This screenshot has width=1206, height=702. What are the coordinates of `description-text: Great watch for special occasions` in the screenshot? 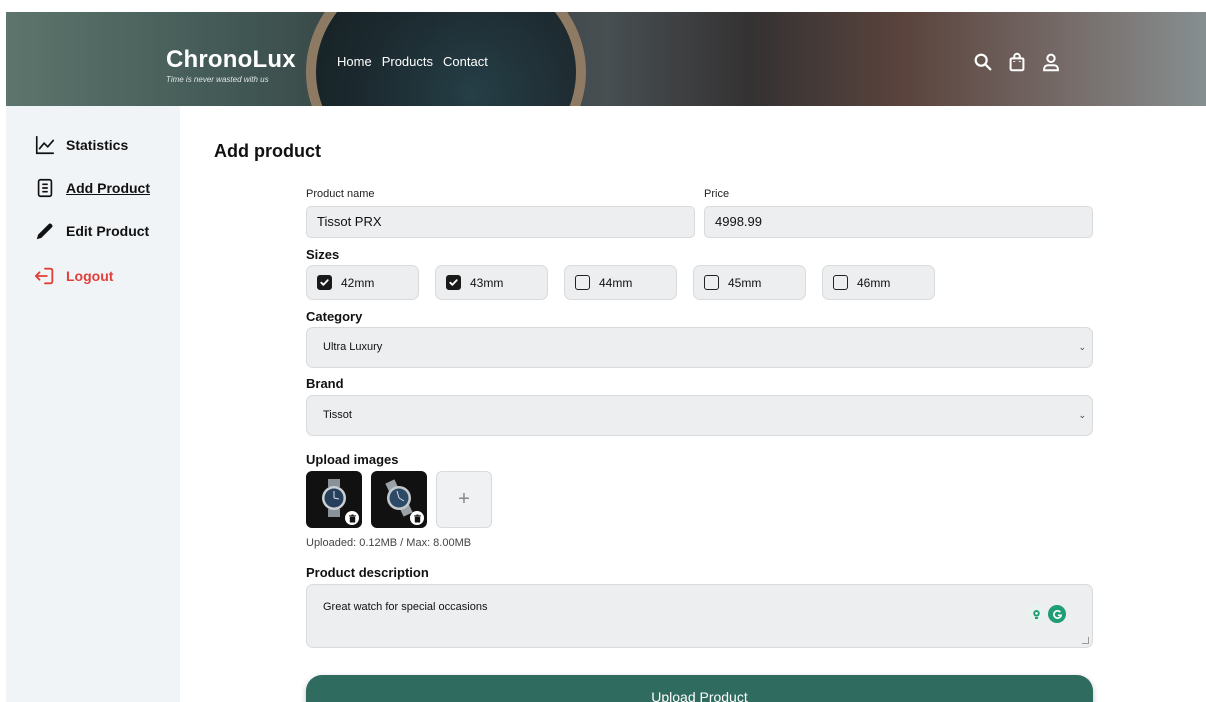 It's located at (405, 607).